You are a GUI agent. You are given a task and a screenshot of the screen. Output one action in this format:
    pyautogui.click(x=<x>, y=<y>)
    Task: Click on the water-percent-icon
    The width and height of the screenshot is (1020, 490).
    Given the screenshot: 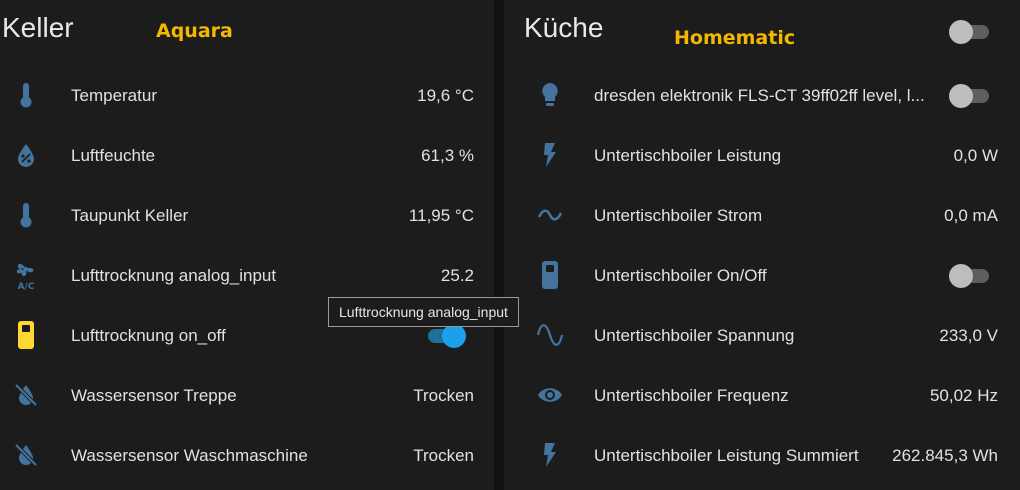 What is the action you would take?
    pyautogui.click(x=26, y=155)
    